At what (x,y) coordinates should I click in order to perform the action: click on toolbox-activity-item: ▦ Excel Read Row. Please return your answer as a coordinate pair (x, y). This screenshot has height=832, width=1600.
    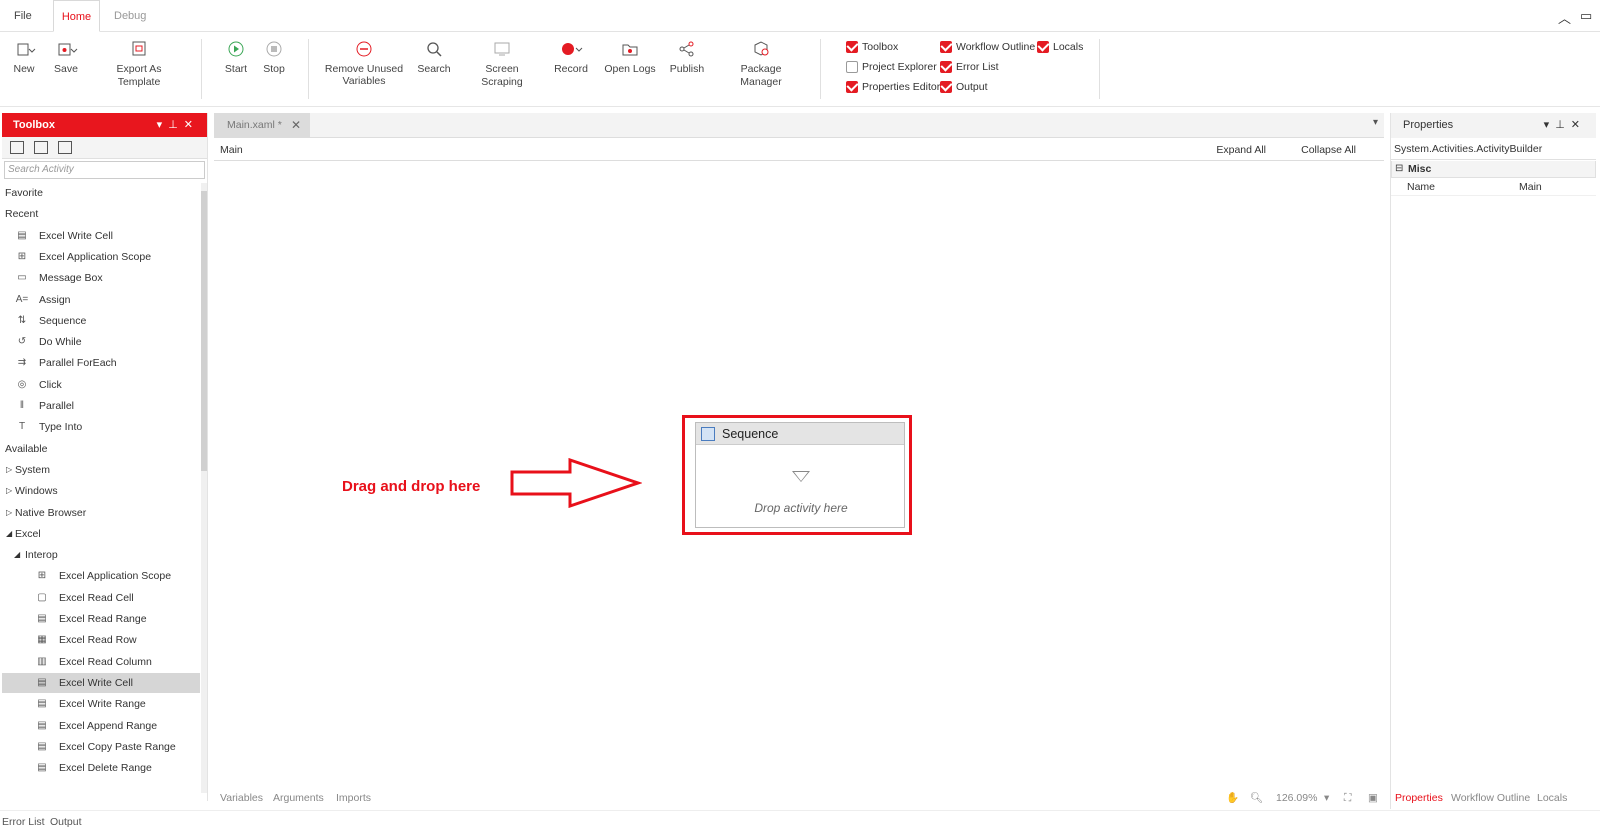
    Looking at the image, I should click on (101, 640).